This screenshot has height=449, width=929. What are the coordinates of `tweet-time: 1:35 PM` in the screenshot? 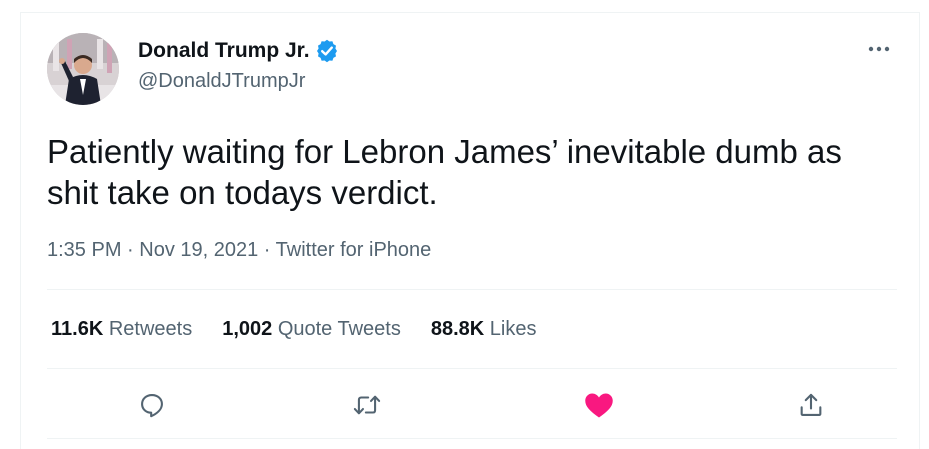 It's located at (84, 250).